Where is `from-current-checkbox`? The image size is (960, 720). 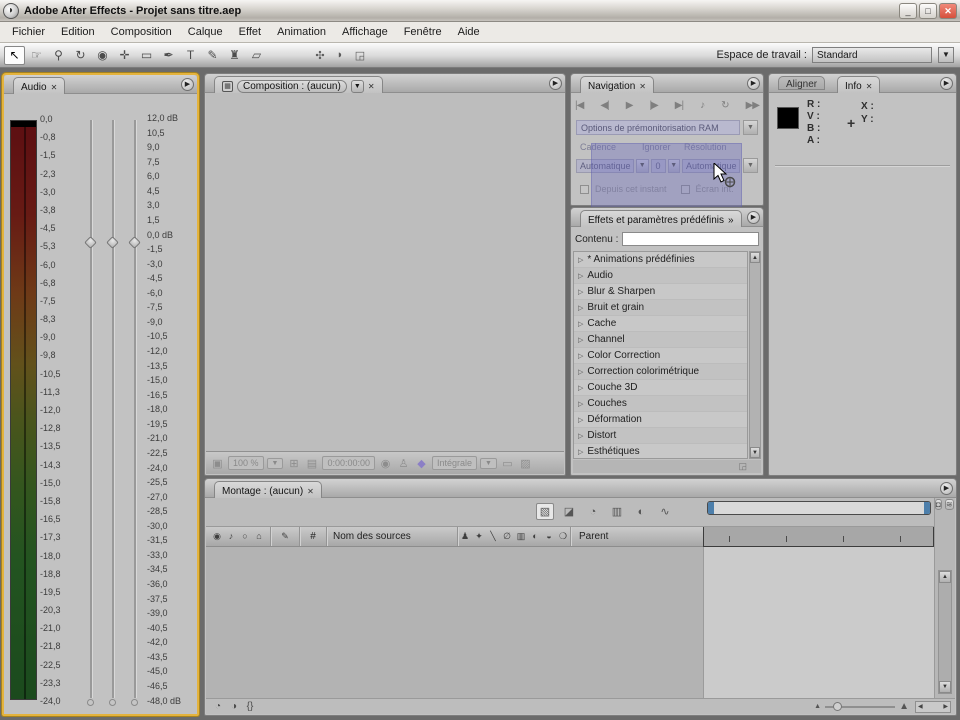 from-current-checkbox is located at coordinates (584, 189).